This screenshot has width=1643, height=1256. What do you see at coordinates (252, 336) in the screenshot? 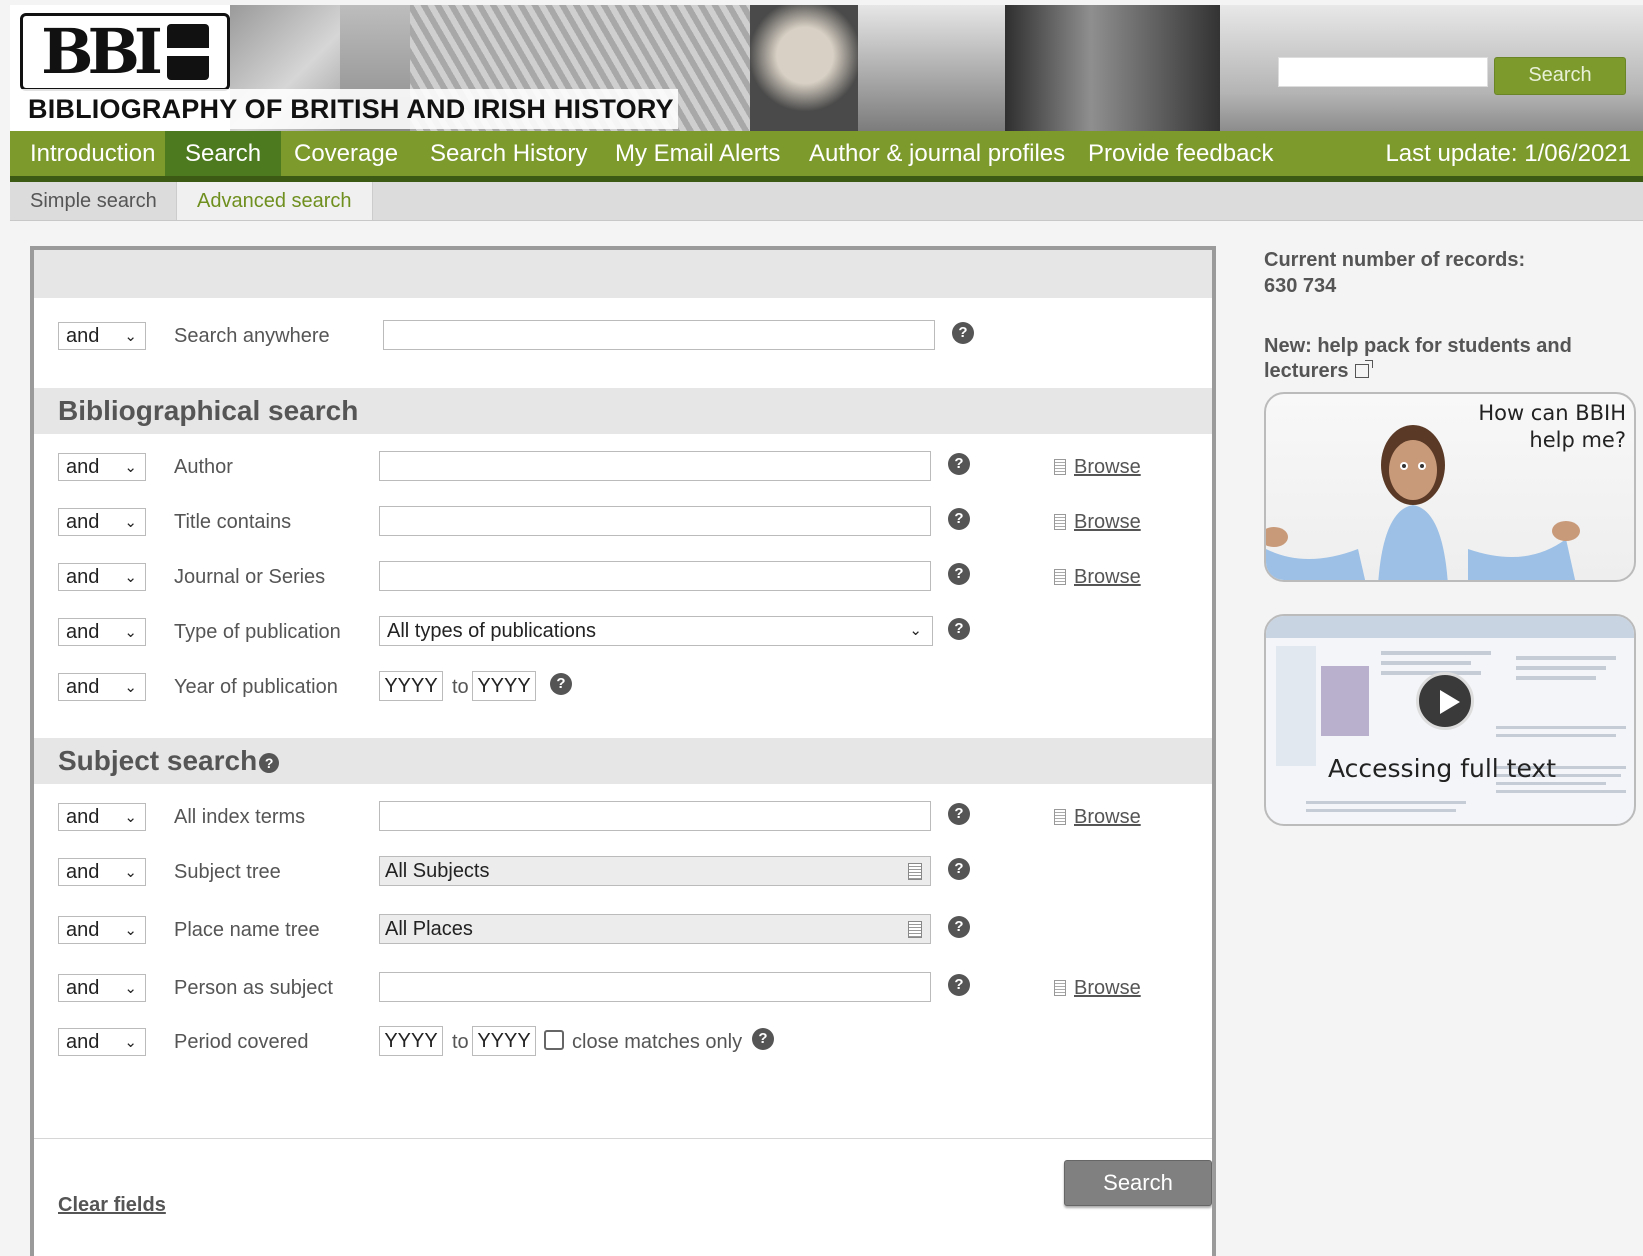
I see `label-search-anywhere: Search anywhere` at bounding box center [252, 336].